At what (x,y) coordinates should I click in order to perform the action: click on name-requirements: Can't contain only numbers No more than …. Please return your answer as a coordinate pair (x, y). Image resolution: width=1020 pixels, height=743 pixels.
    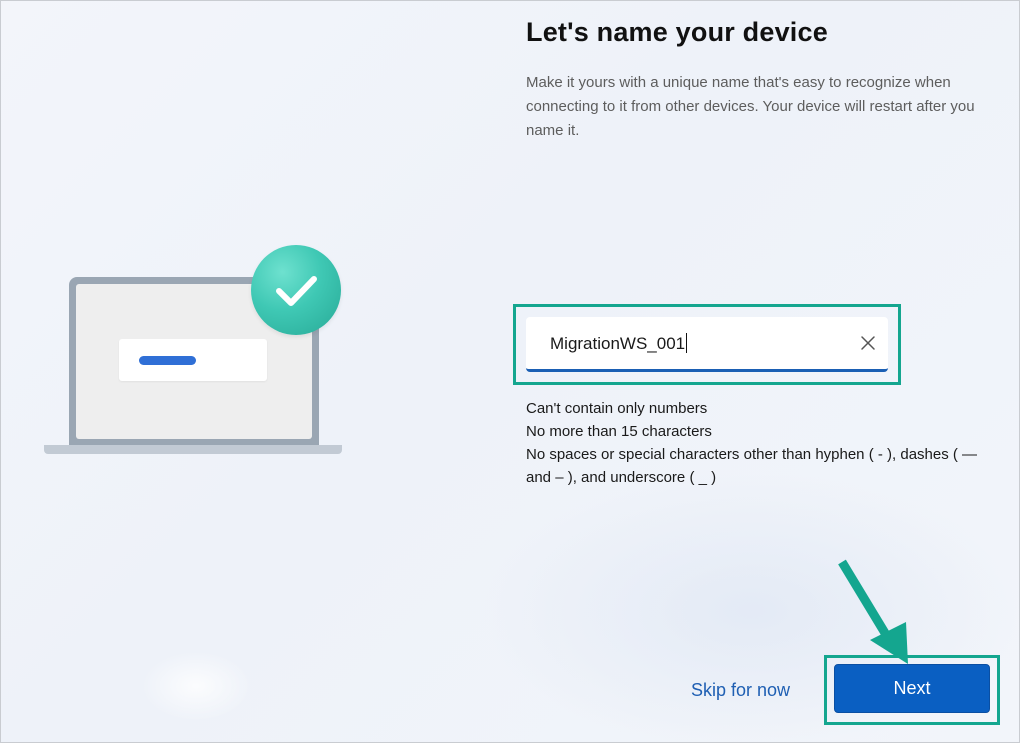
    Looking at the image, I should click on (766, 443).